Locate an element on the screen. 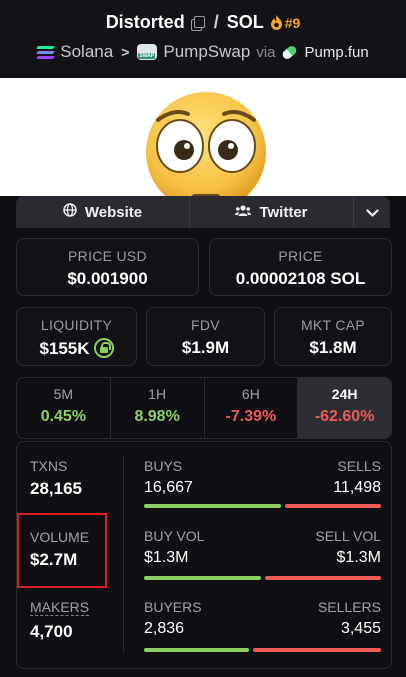  sells-value: 11,498 is located at coordinates (357, 487).